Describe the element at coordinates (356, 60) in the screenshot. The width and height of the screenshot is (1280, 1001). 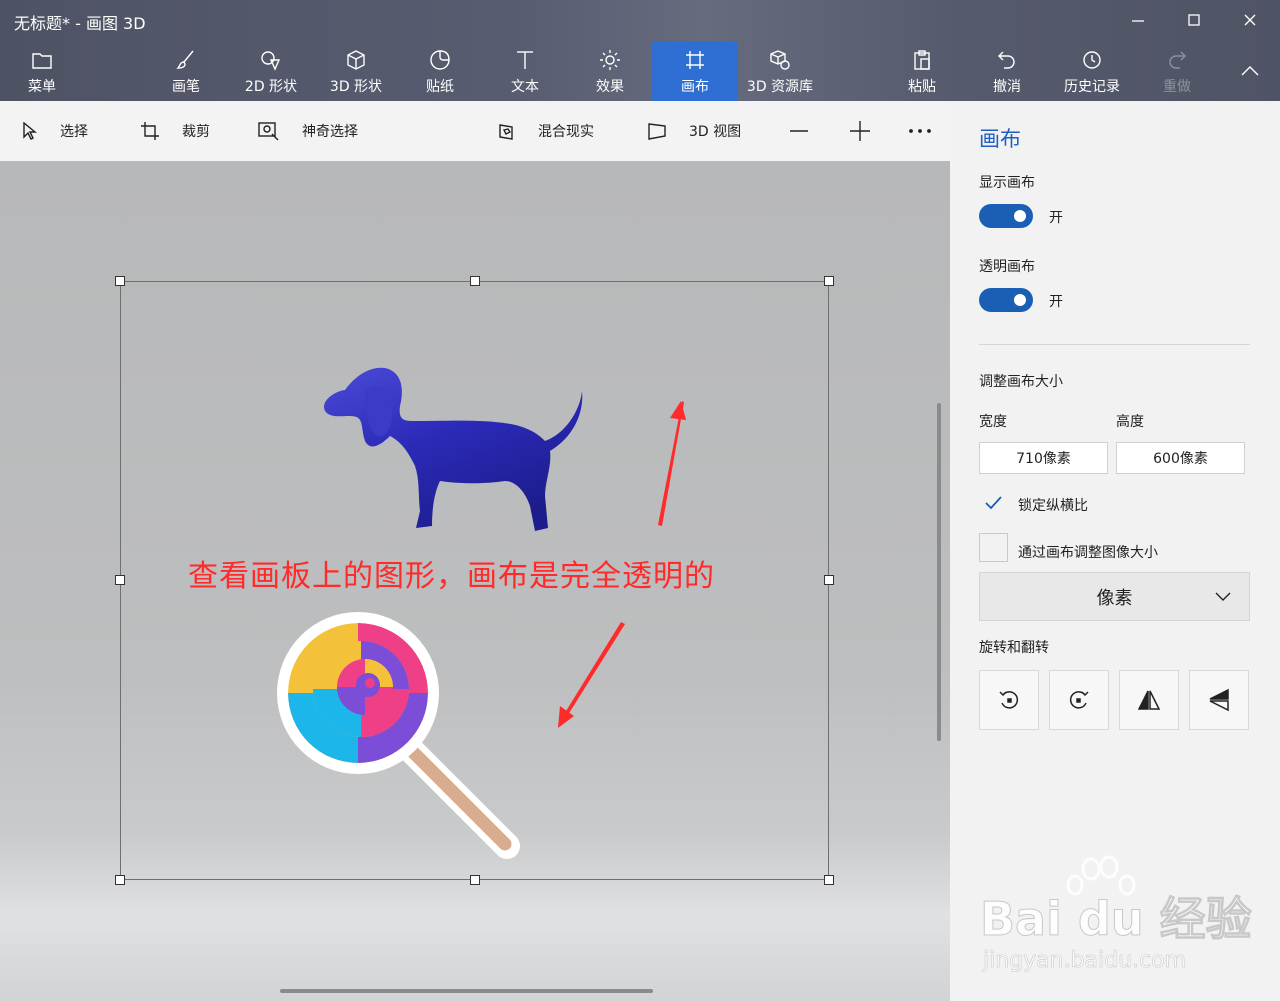
I see `cube-icon` at that location.